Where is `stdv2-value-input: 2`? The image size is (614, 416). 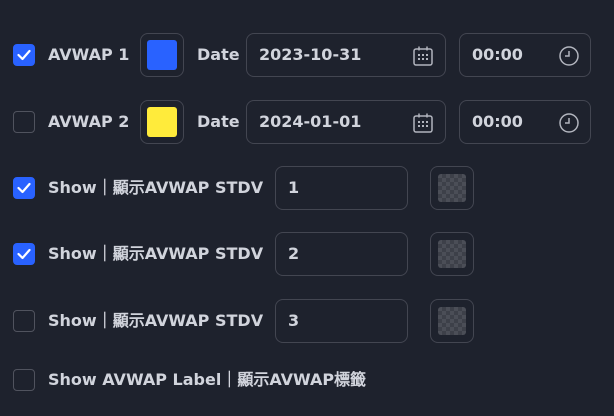 stdv2-value-input: 2 is located at coordinates (341, 254).